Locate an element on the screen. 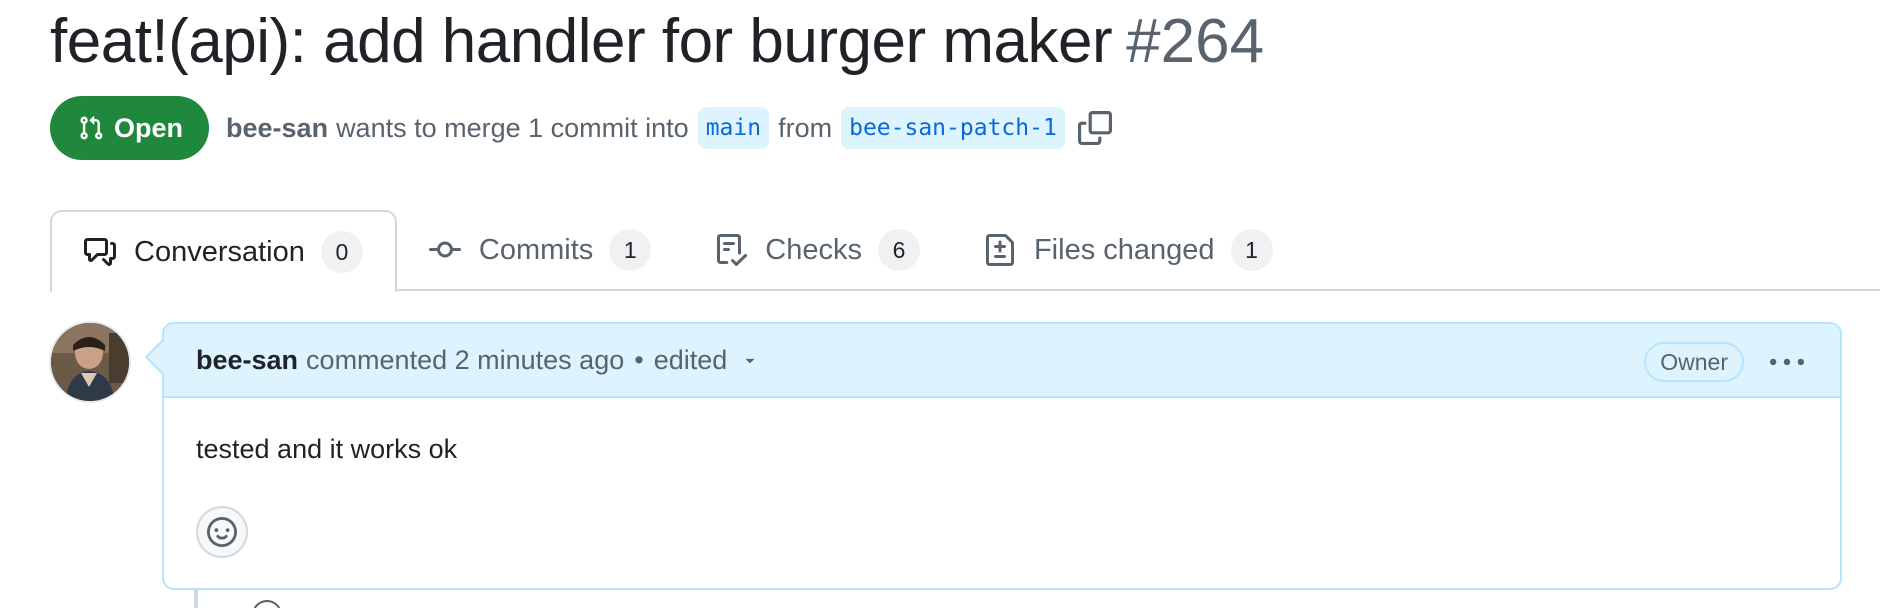 The width and height of the screenshot is (1880, 608). base-branch: main is located at coordinates (733, 128).